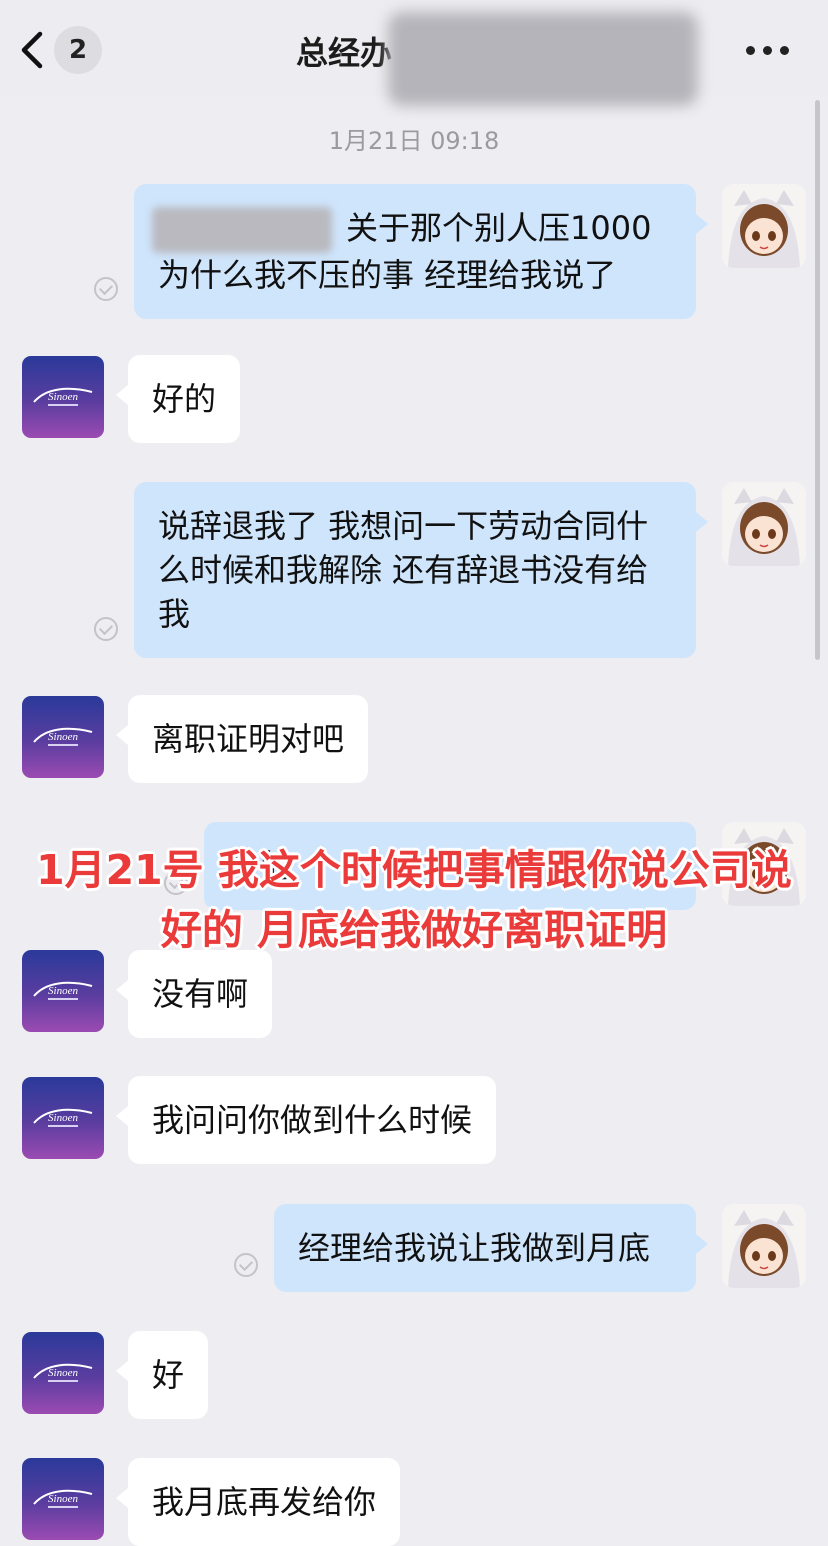 This screenshot has width=828, height=1546. Describe the element at coordinates (344, 53) in the screenshot. I see `chat-title: 总经办` at that location.